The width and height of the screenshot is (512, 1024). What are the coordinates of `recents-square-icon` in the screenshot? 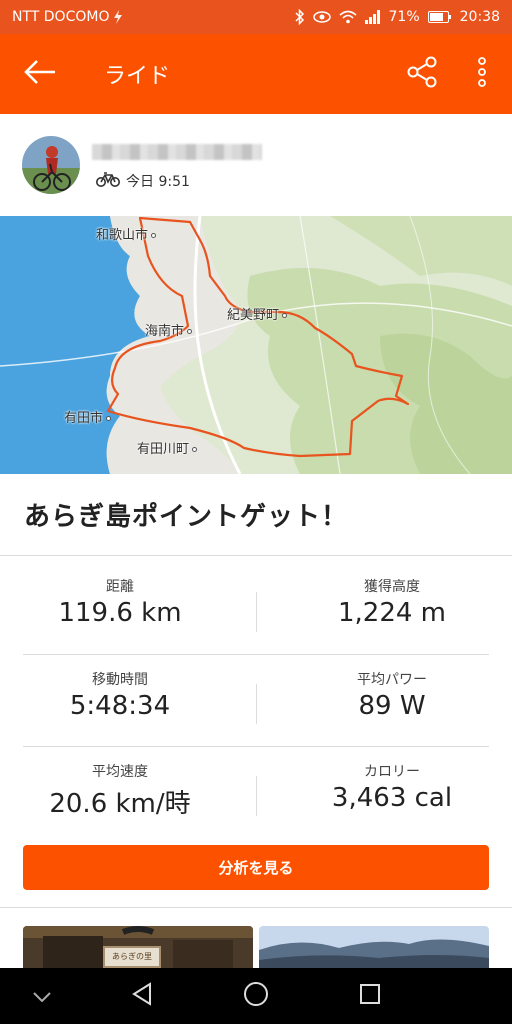 It's located at (370, 996).